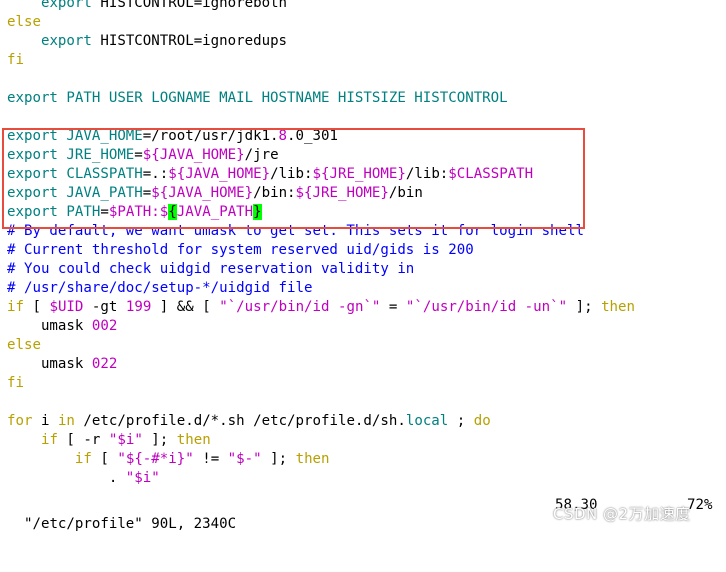 This screenshot has width=726, height=572. I want to click on code-line: if [ -r "$i" ]; then, so click(364, 440).